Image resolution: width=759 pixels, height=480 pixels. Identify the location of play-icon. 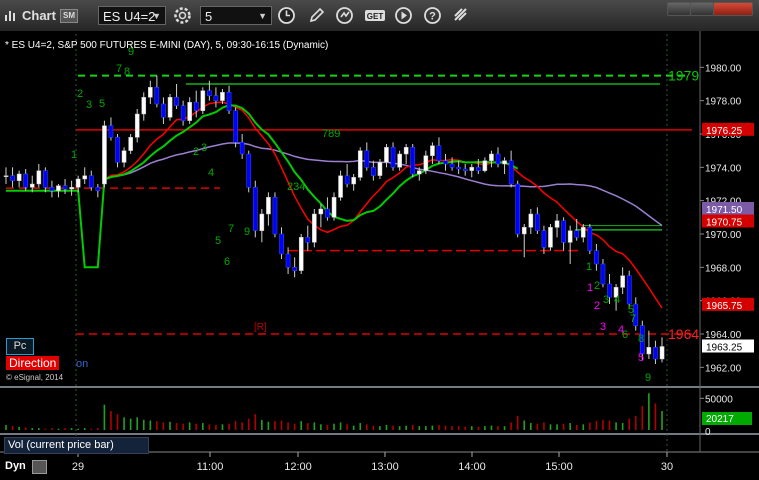
(403, 15).